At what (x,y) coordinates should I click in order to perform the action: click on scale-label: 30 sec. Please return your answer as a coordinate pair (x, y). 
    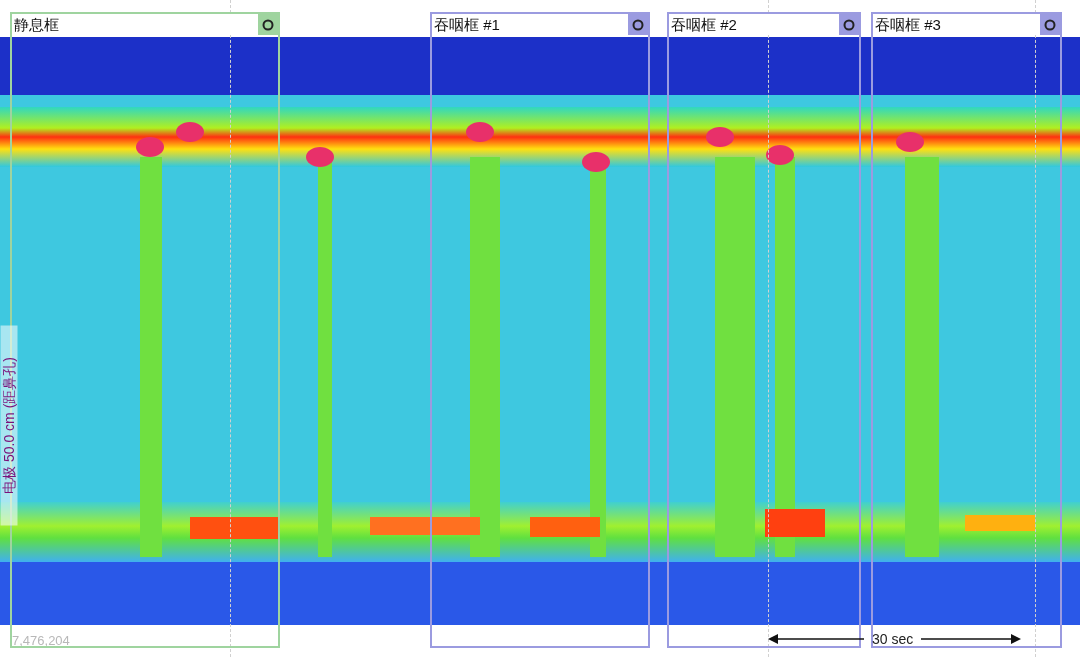
    Looking at the image, I should click on (893, 639).